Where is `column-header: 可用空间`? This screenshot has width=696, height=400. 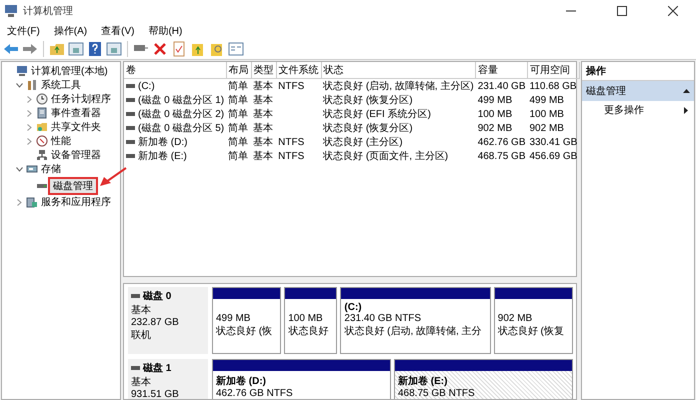 column-header: 可用空间 is located at coordinates (554, 70).